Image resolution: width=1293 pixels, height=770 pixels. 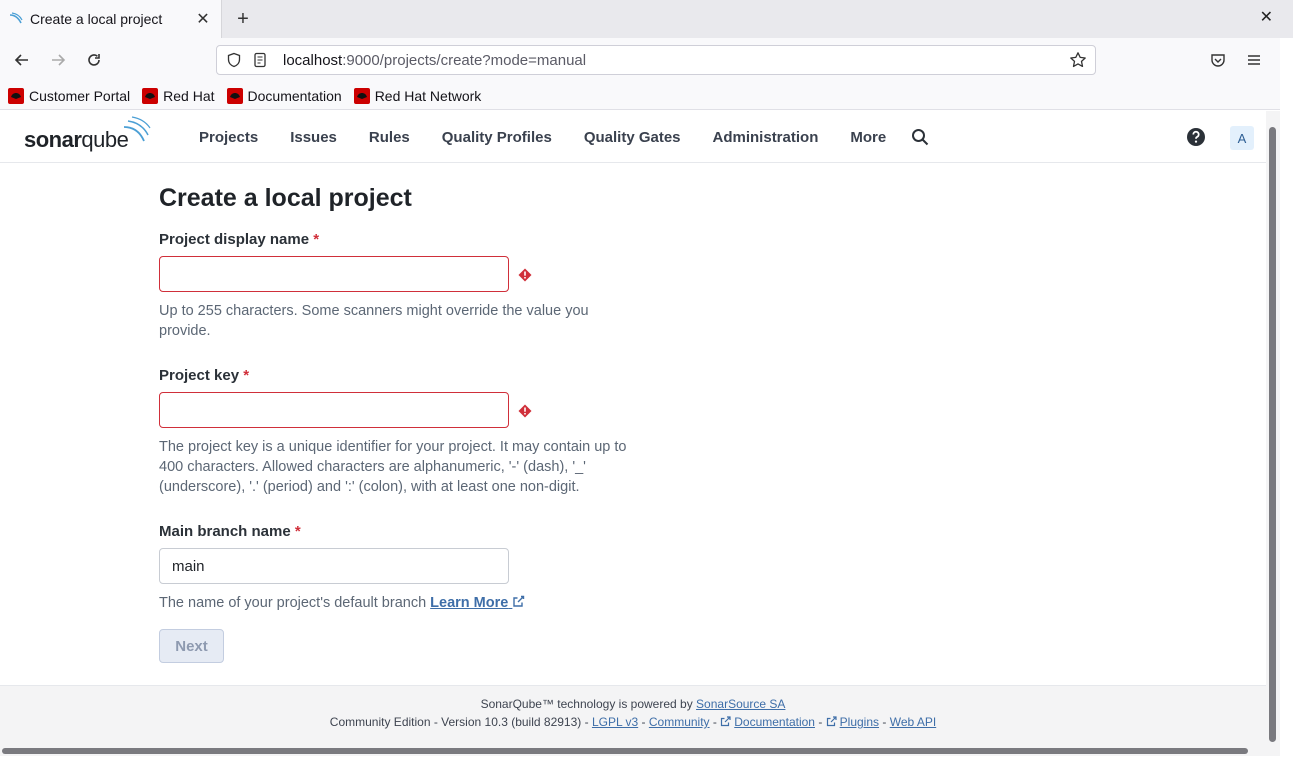 I want to click on bookmark-star-icon, so click(x=1078, y=60).